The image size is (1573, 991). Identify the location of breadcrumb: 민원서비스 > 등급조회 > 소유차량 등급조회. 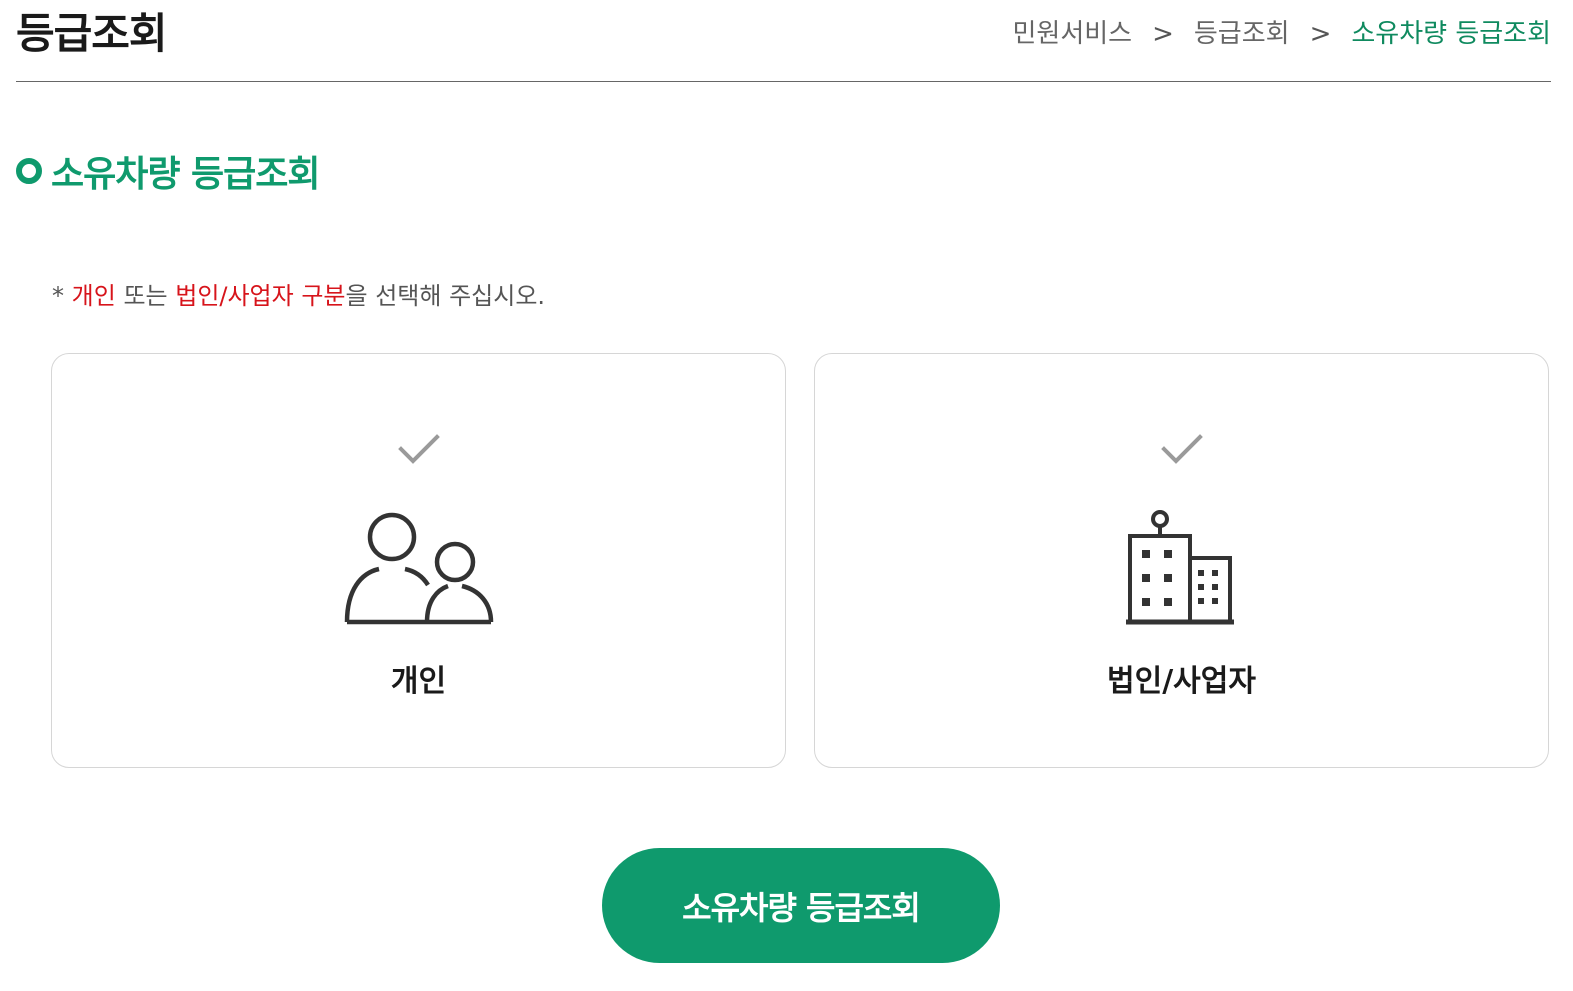
(1281, 34).